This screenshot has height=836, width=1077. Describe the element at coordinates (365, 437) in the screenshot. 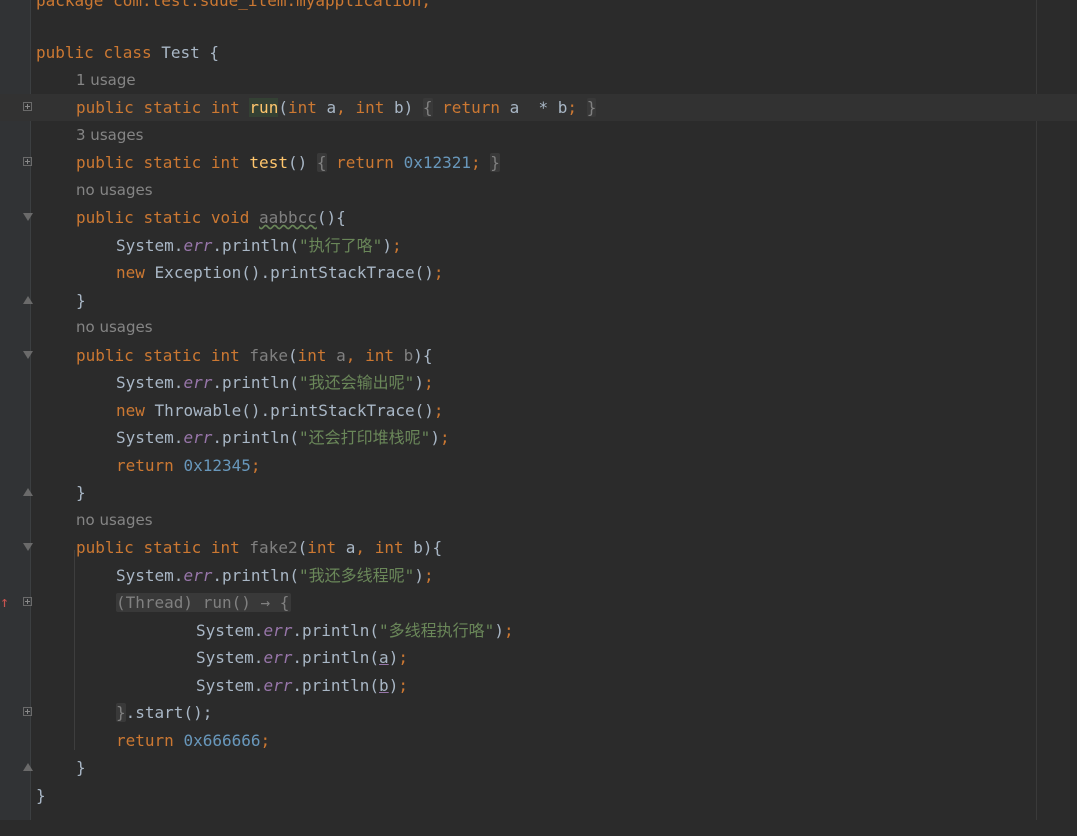

I see `string-literal: "还会打印堆栈呢"` at that location.